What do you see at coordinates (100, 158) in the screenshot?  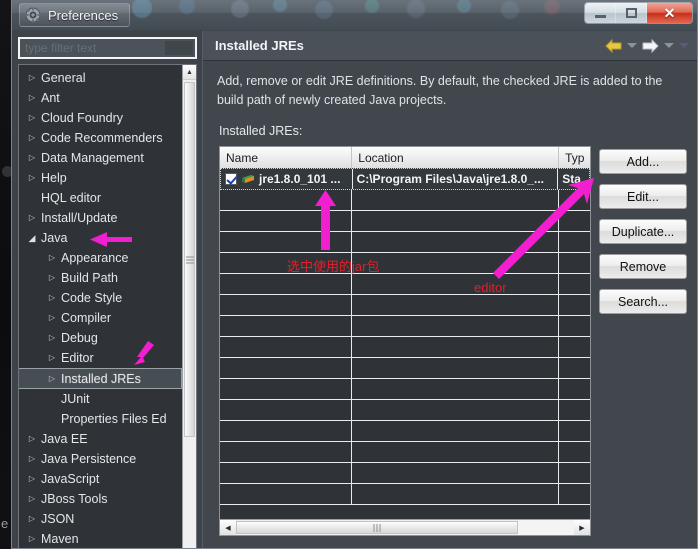 I see `sidebar-item-data-management: ▷ Data Management` at bounding box center [100, 158].